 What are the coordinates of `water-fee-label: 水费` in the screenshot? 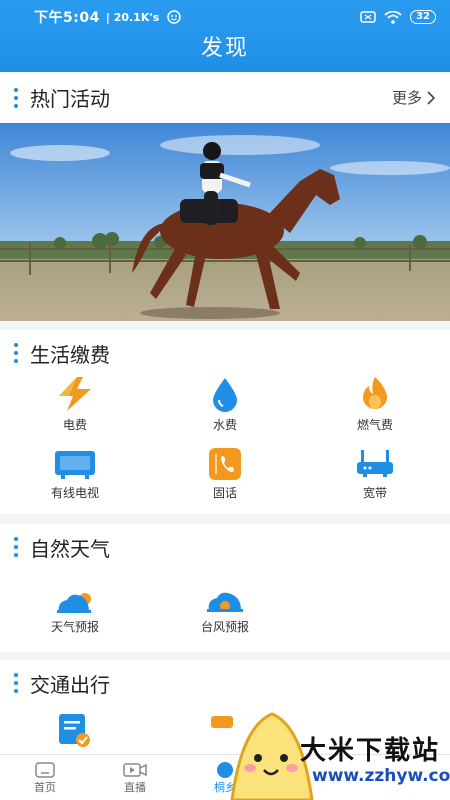 It's located at (224, 425).